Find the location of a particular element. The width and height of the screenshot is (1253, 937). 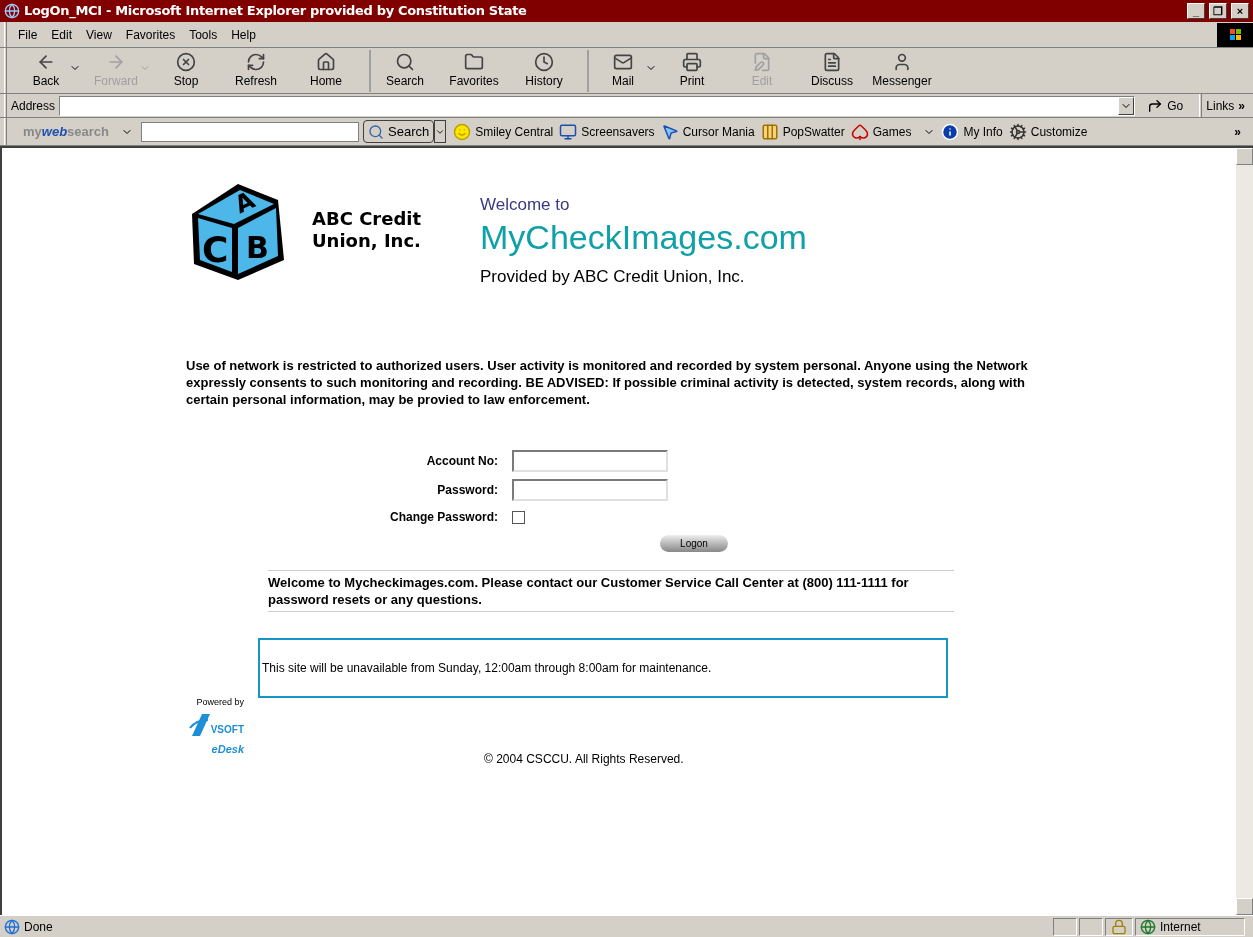

menu-item: Tools is located at coordinates (203, 34).